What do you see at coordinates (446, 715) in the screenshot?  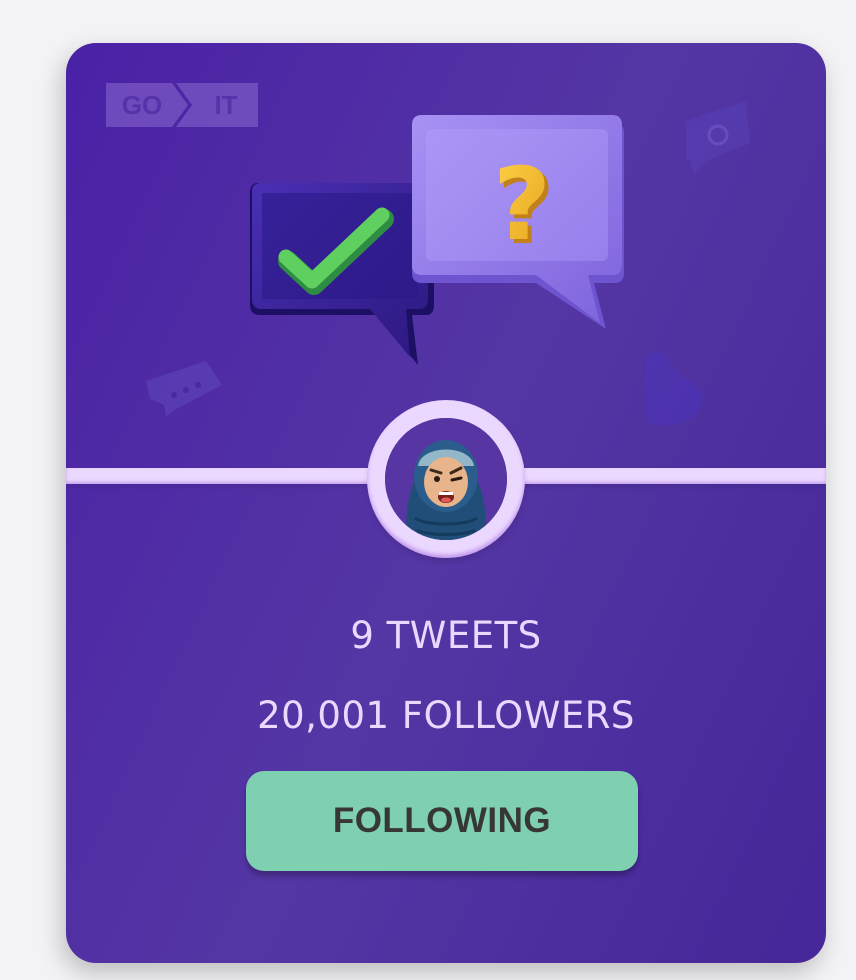 I see `followers-count: 20,001 FOLLOWERS` at bounding box center [446, 715].